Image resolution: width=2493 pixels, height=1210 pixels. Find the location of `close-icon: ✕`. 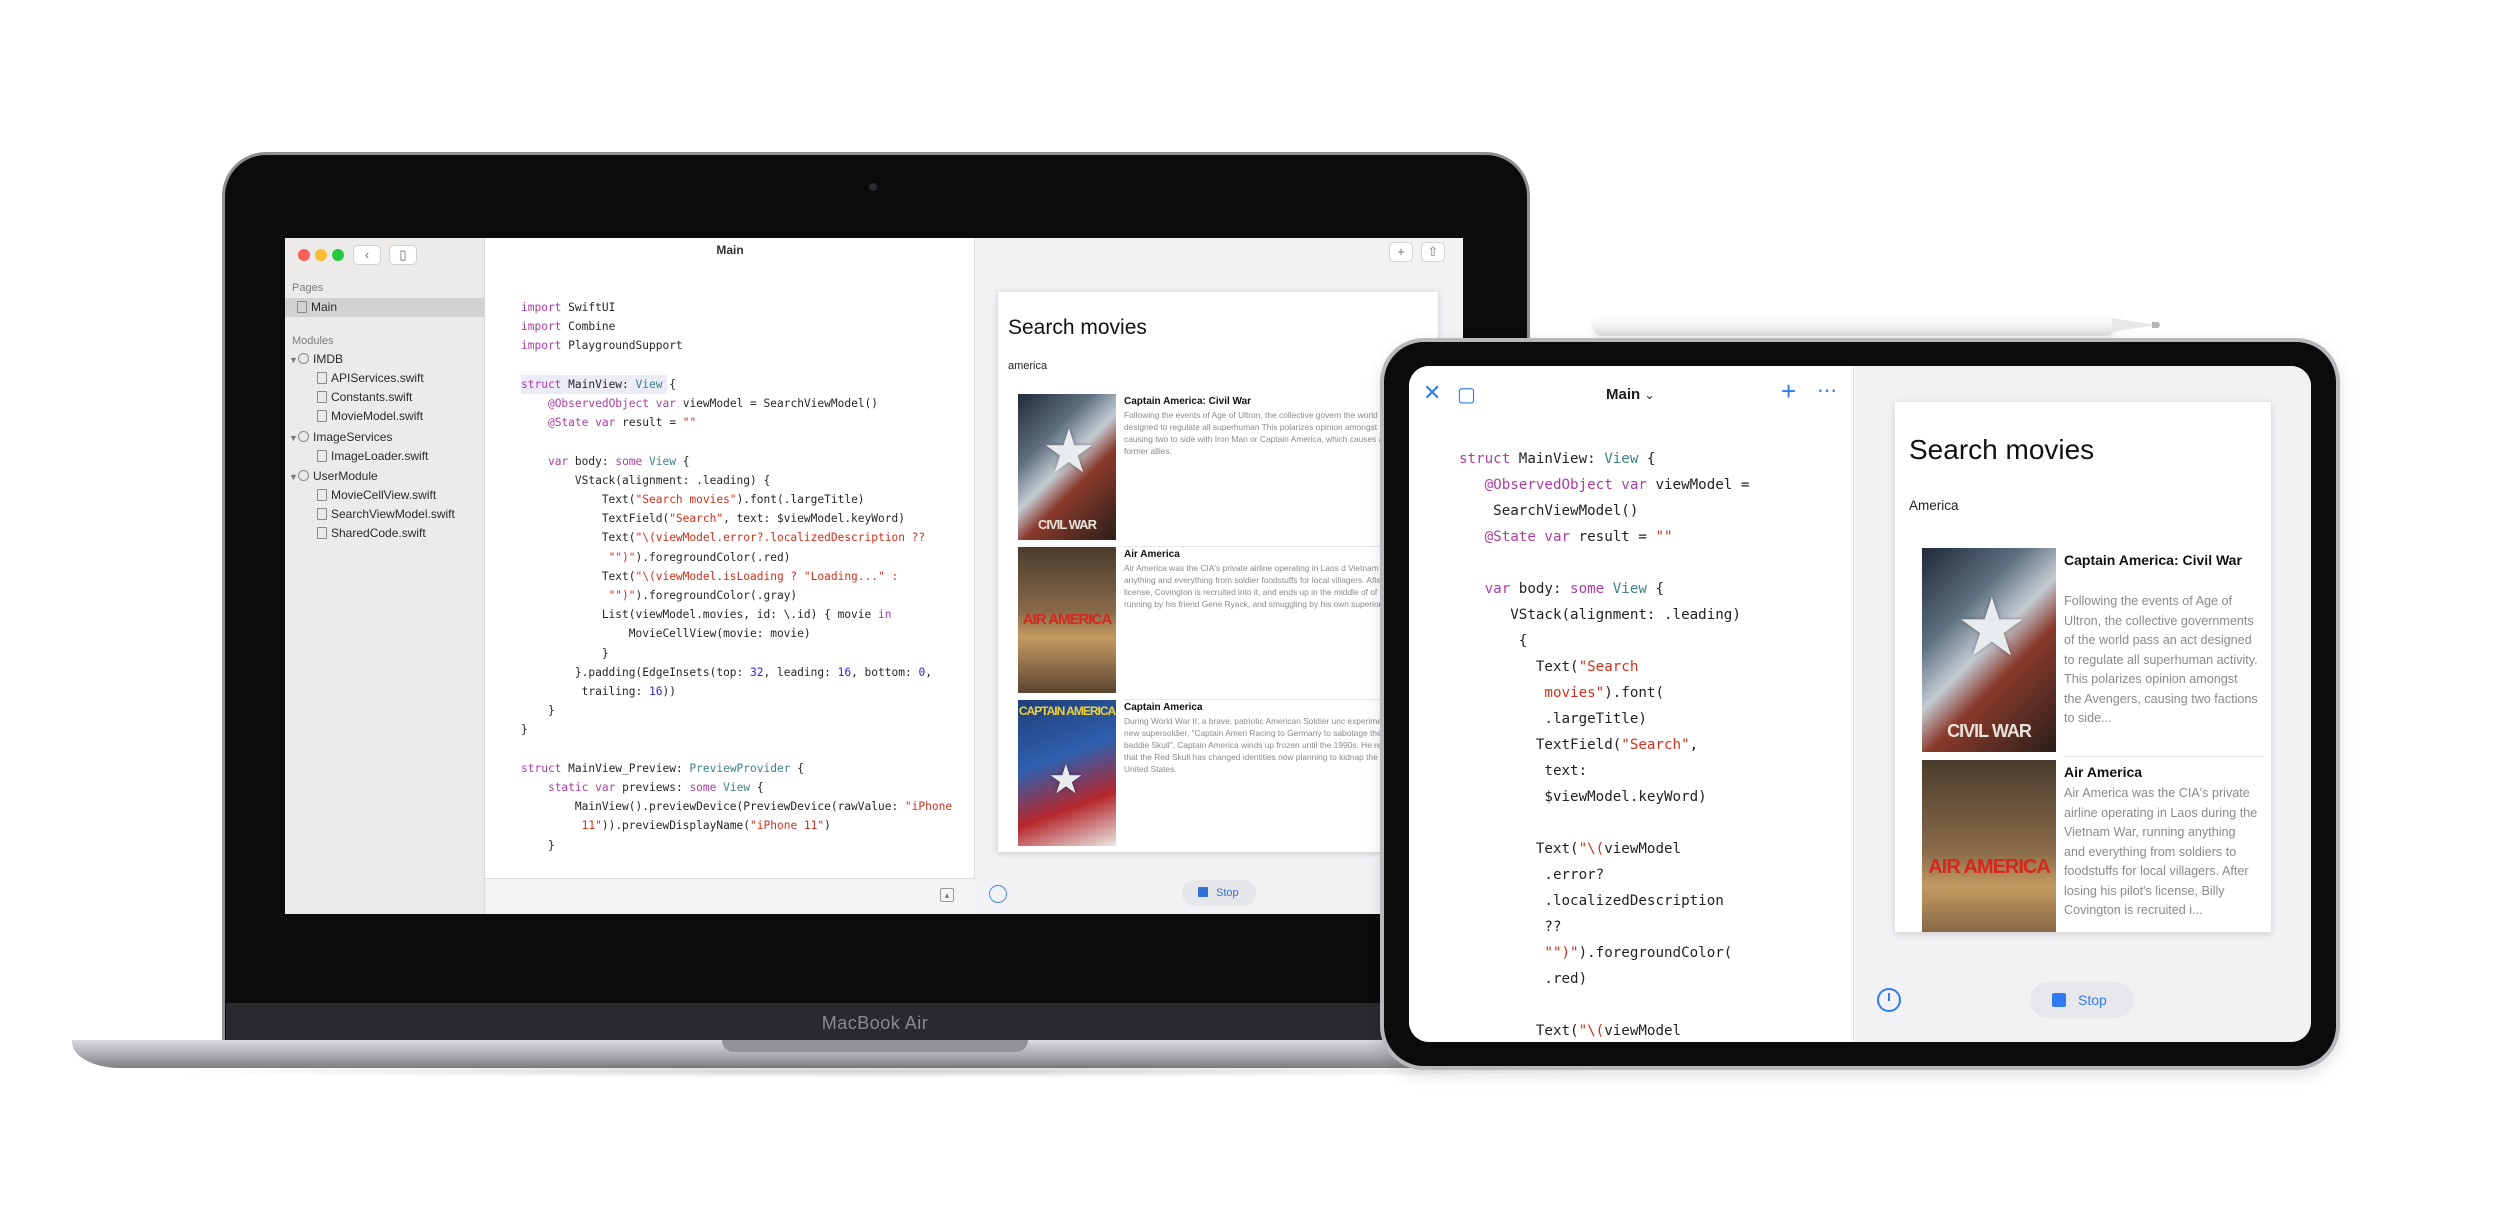

close-icon: ✕ is located at coordinates (1432, 393).